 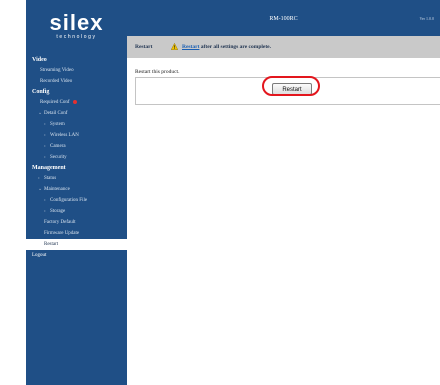 What do you see at coordinates (69, 200) in the screenshot?
I see `sidebar-item-label: Configuration File` at bounding box center [69, 200].